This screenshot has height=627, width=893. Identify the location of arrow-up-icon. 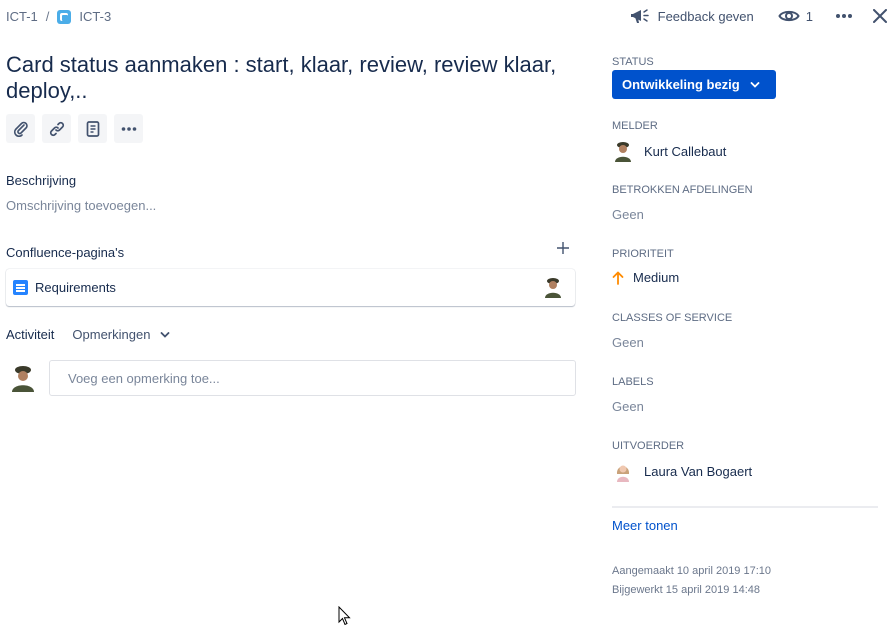
(618, 278).